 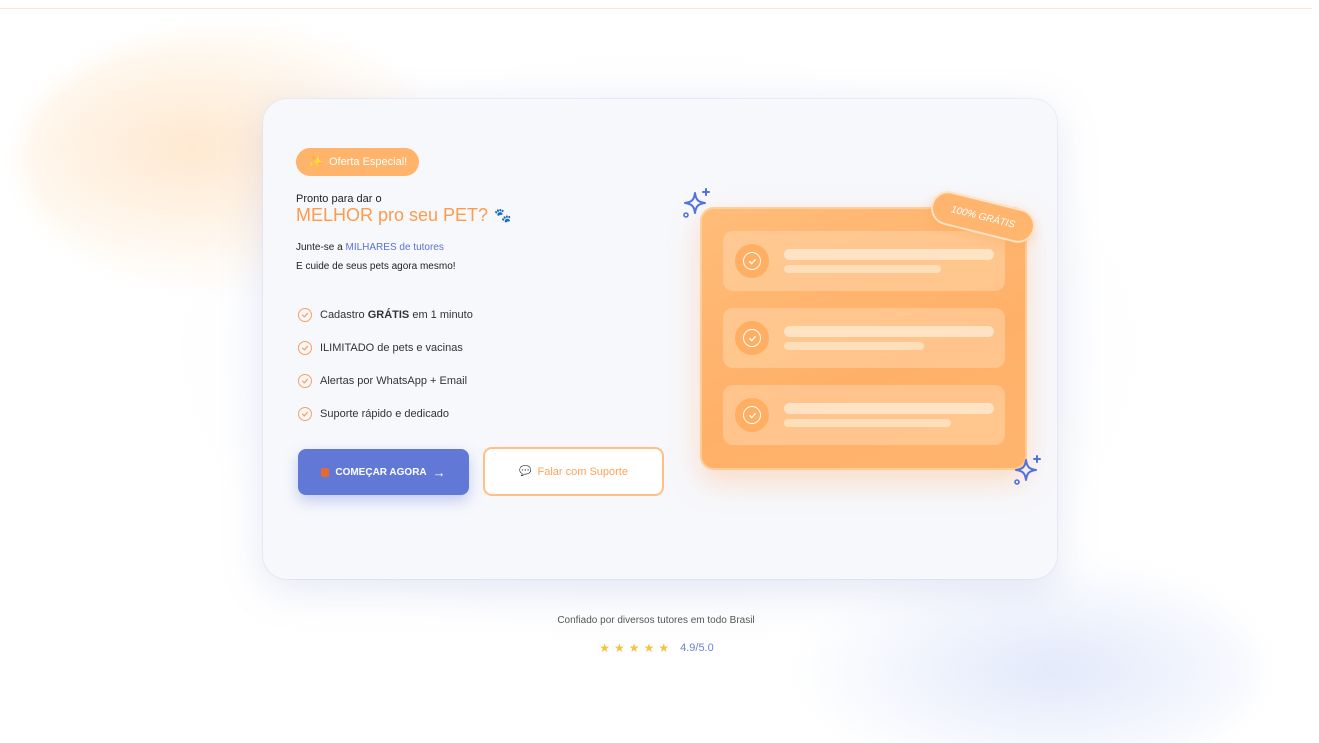 I want to click on feature-item: Alertas por WhatsApp + Email, so click(x=385, y=380).